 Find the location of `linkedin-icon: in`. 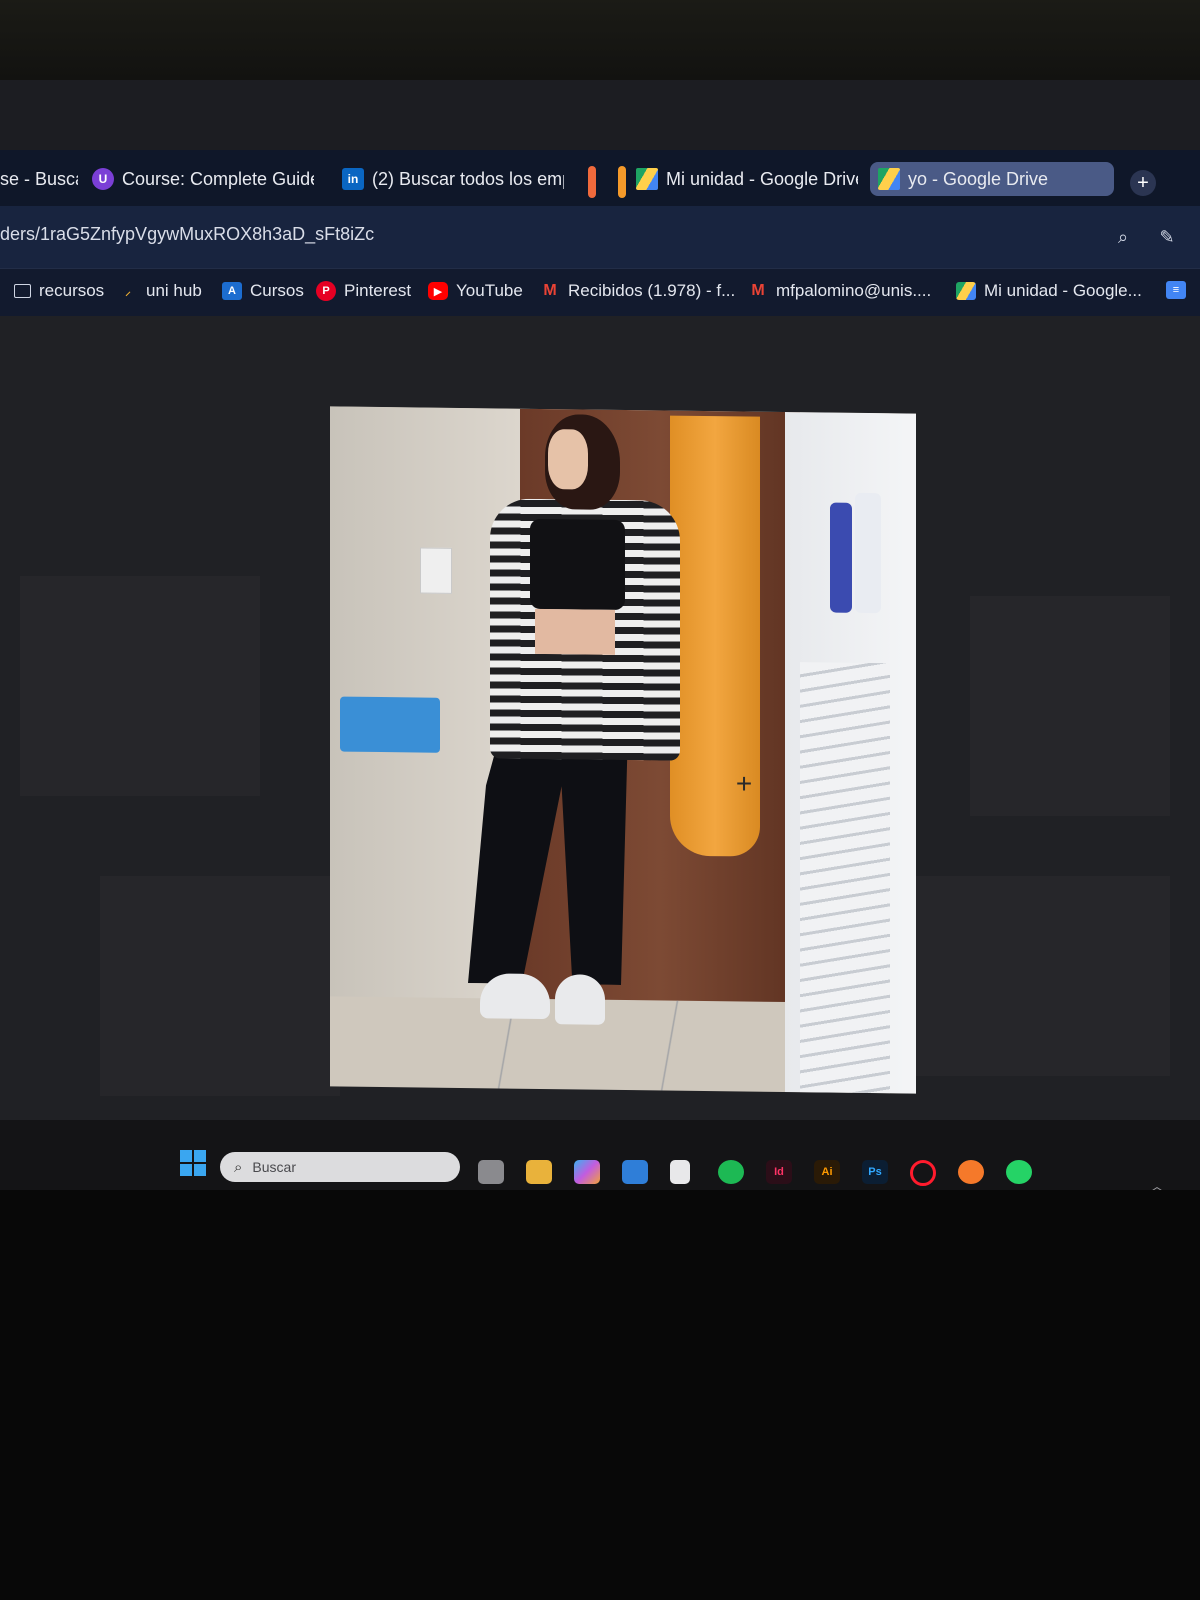

linkedin-icon: in is located at coordinates (353, 179).